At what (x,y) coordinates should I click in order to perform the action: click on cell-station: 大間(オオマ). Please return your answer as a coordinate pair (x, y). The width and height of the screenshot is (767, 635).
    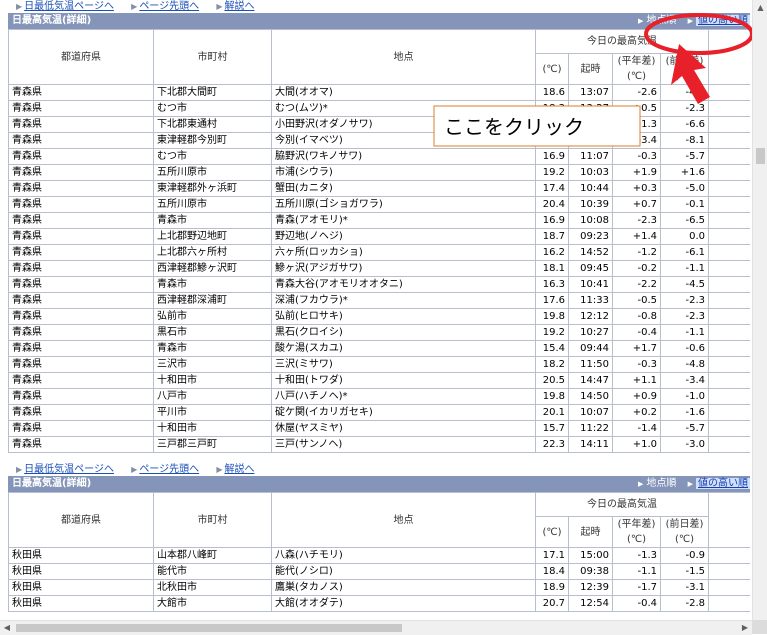
    Looking at the image, I should click on (403, 92).